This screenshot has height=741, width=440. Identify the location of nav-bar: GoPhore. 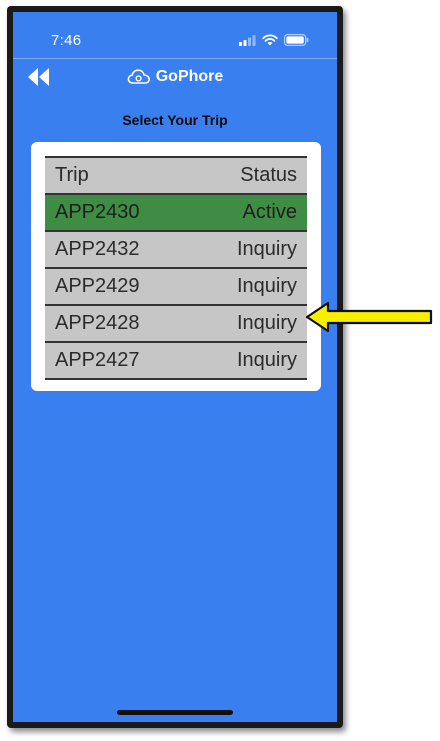
(175, 79).